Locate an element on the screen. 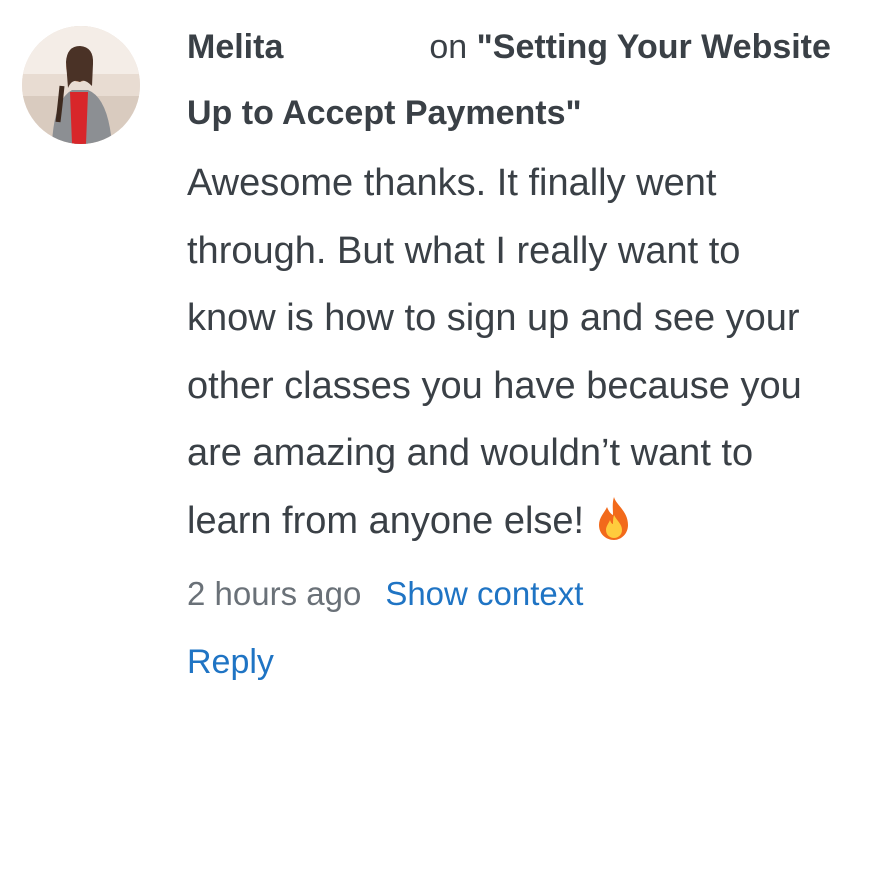 The width and height of the screenshot is (886, 869). avatar-photo-icon is located at coordinates (81, 85).